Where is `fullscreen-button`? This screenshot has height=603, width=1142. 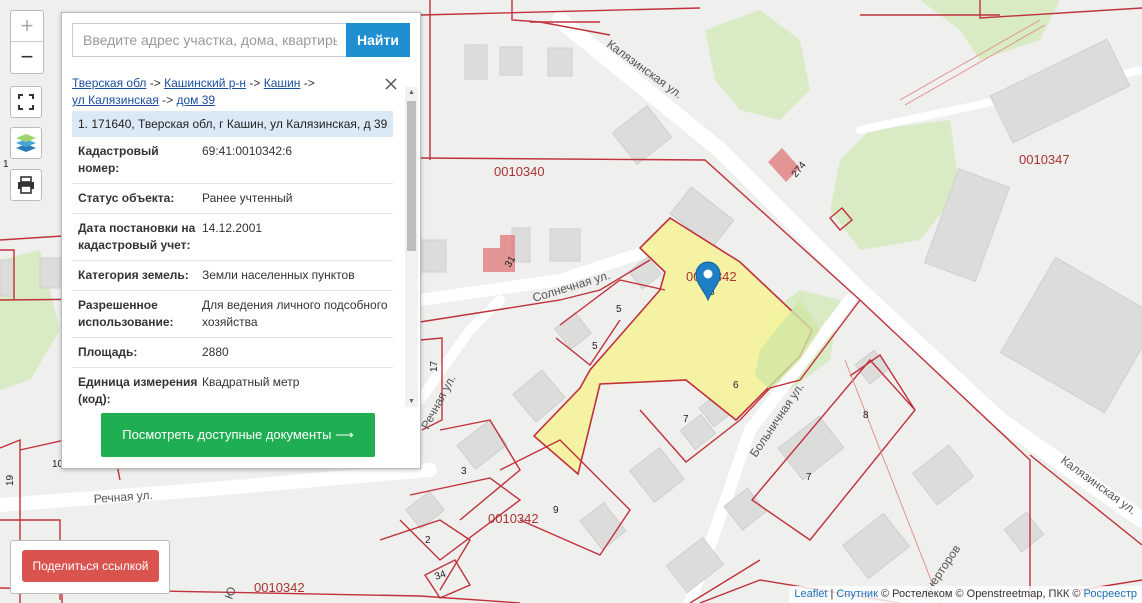 fullscreen-button is located at coordinates (26, 102).